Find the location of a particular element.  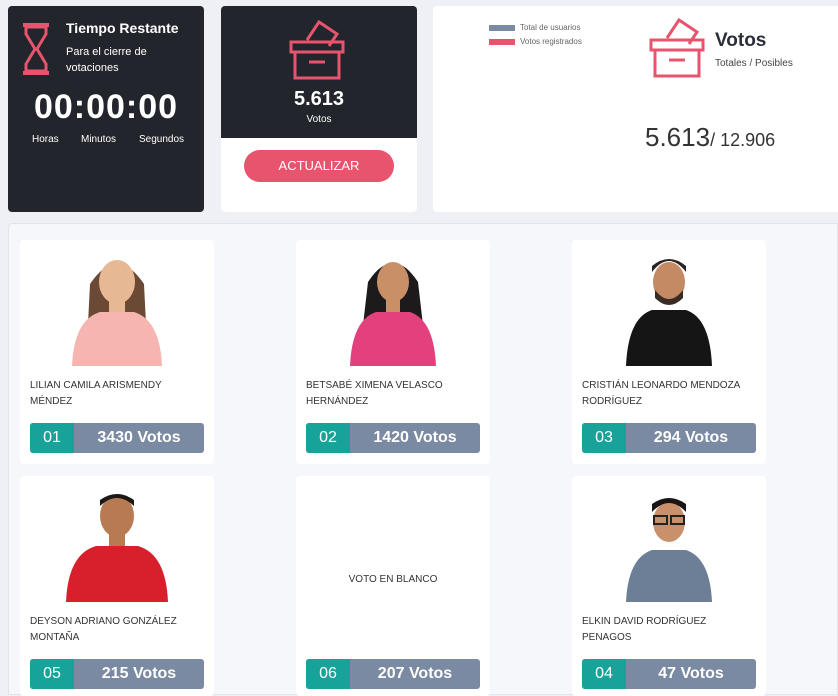

hourglass-icon is located at coordinates (36, 49).